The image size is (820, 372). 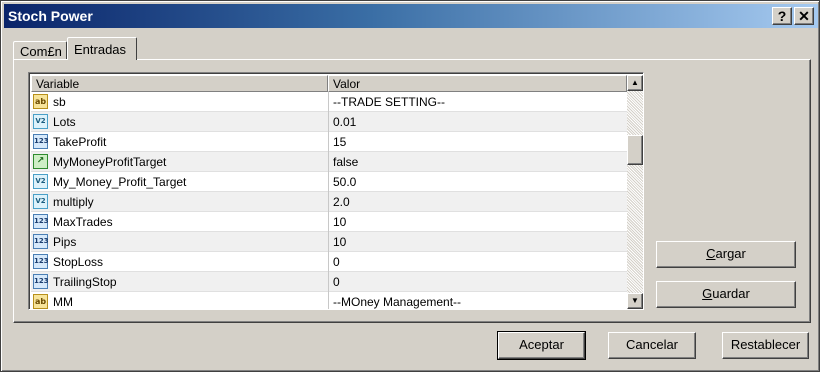 I want to click on load-accel: C, so click(x=711, y=253).